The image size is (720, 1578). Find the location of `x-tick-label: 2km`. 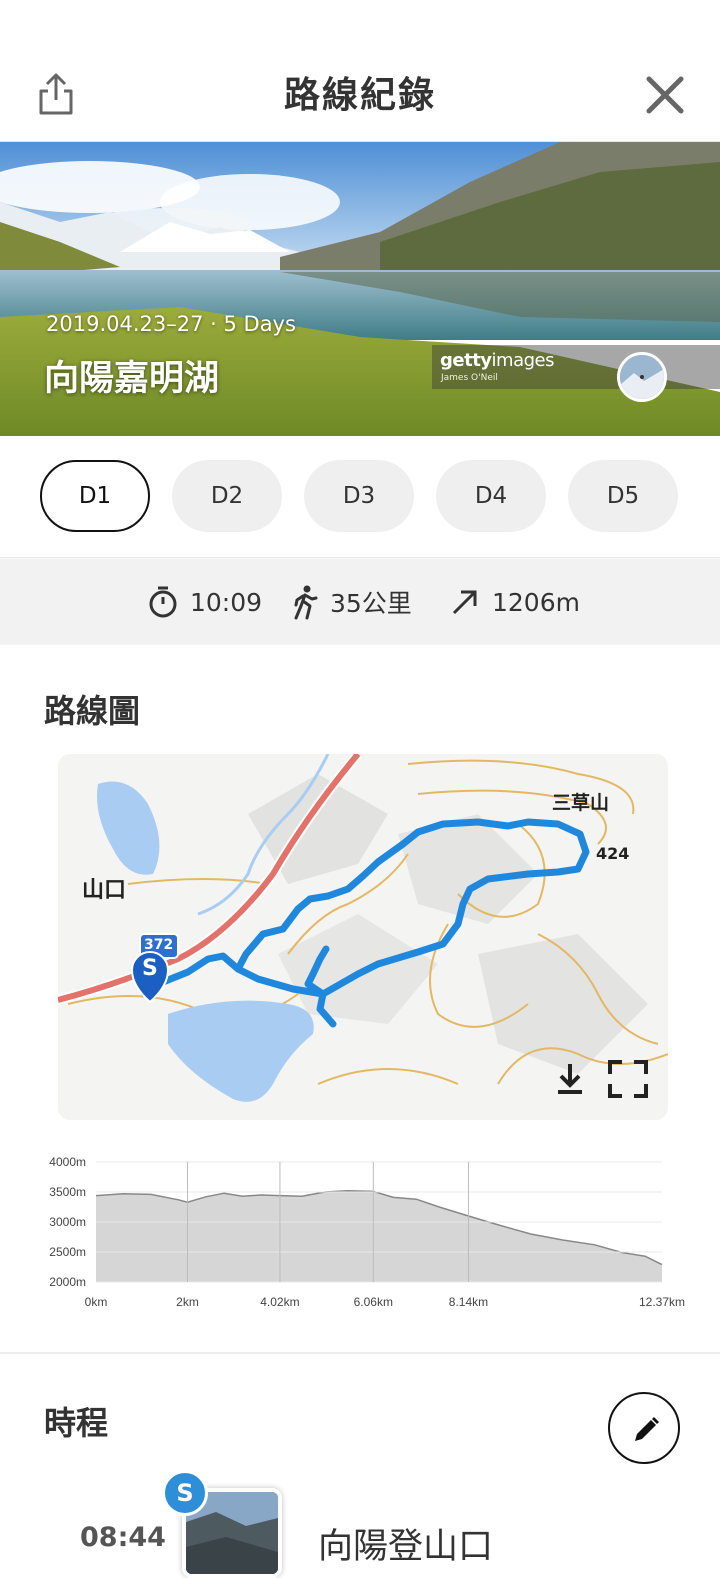

x-tick-label: 2km is located at coordinates (187, 1302).